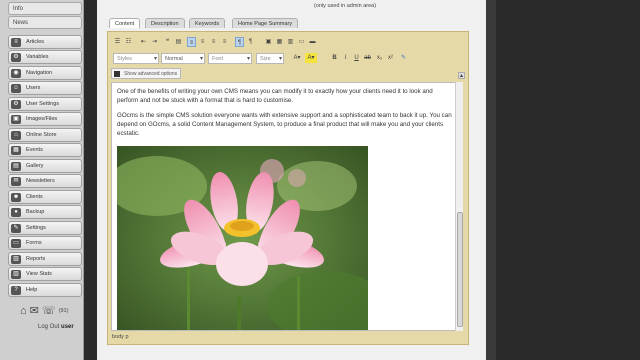 The width and height of the screenshot is (640, 360). Describe the element at coordinates (403, 58) in the screenshot. I see `remove-format-icon: ✎` at that location.